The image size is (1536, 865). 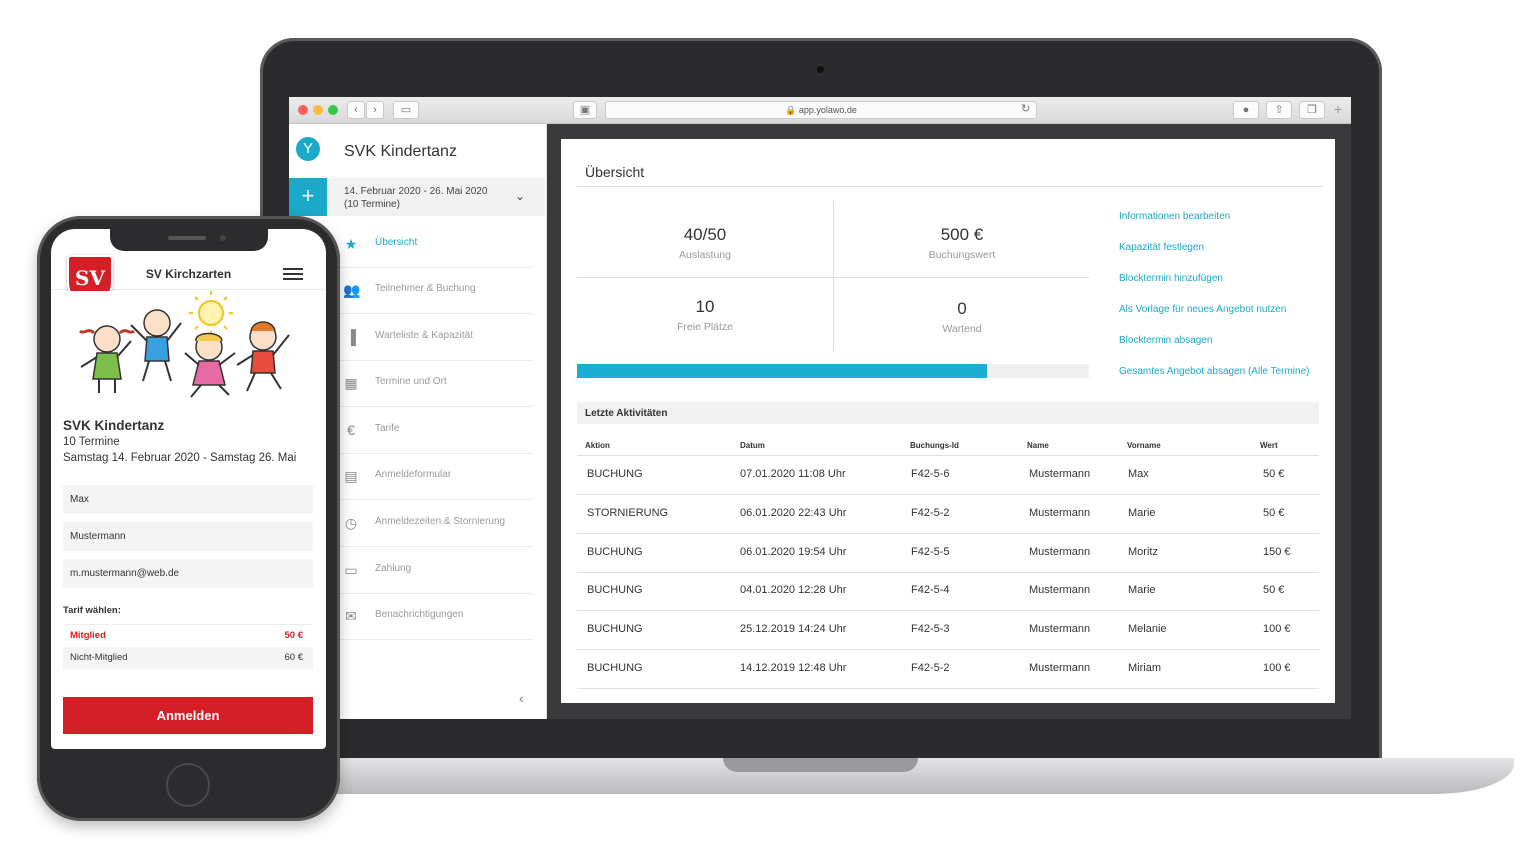 What do you see at coordinates (188, 635) in the screenshot?
I see `tarif-option-mitglied: Mitglied 50 €` at bounding box center [188, 635].